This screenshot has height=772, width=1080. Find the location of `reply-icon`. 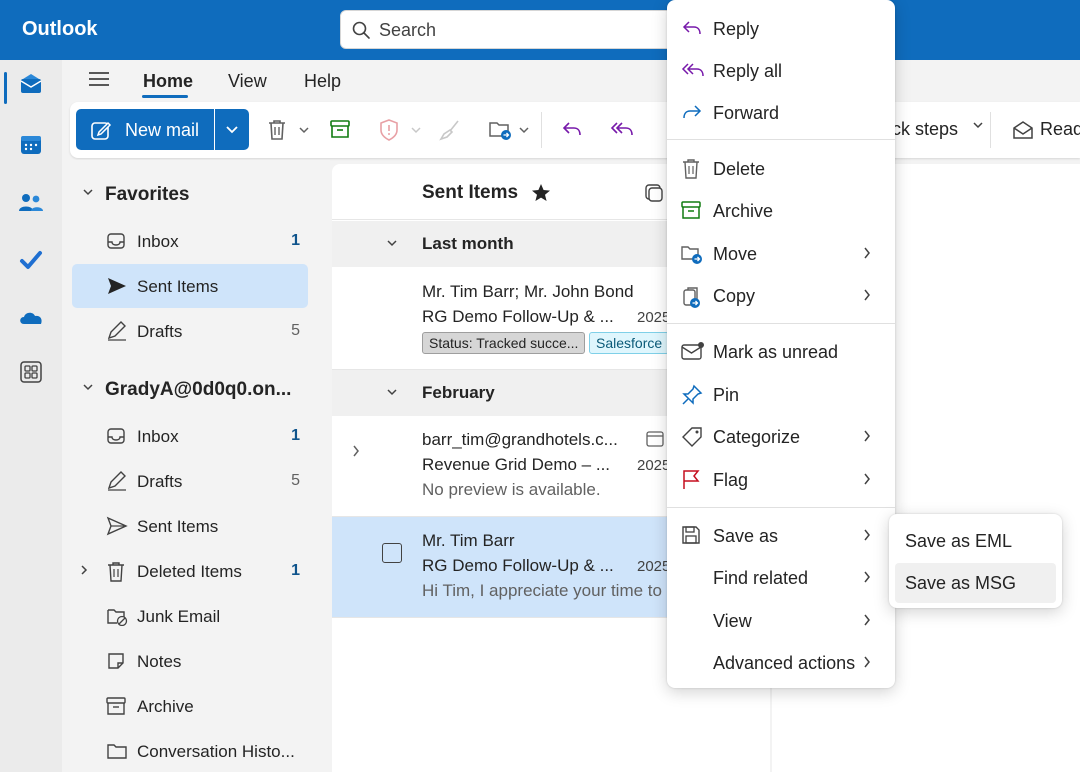

reply-icon is located at coordinates (572, 129).